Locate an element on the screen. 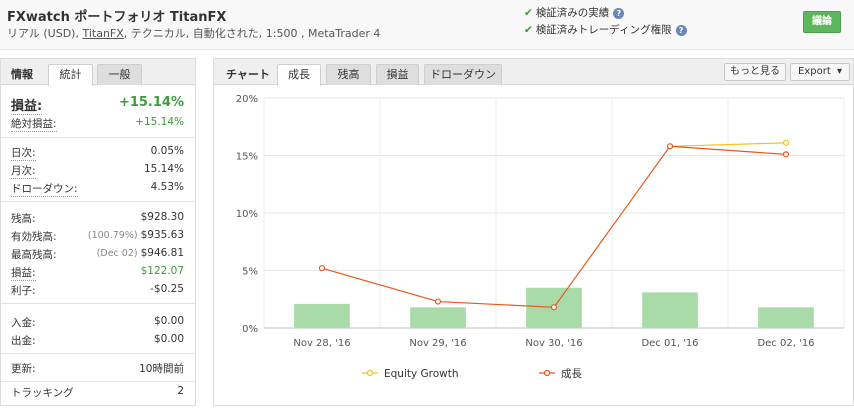 The image size is (854, 410). y-tick-label: 15% is located at coordinates (247, 157).